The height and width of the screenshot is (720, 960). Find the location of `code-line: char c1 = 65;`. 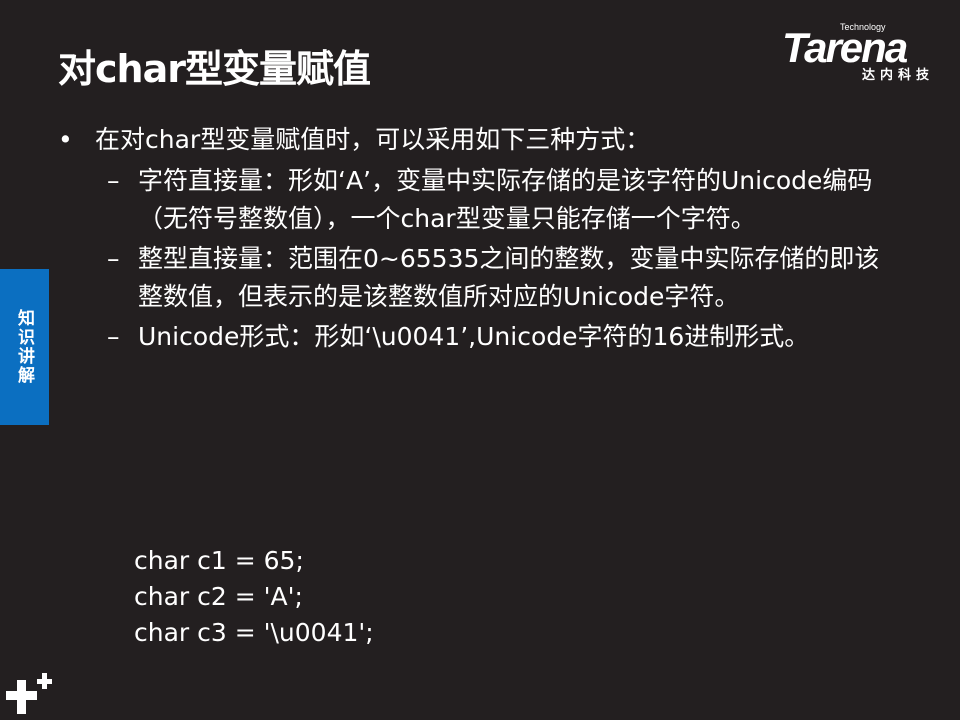

code-line: char c1 = 65; is located at coordinates (219, 560).